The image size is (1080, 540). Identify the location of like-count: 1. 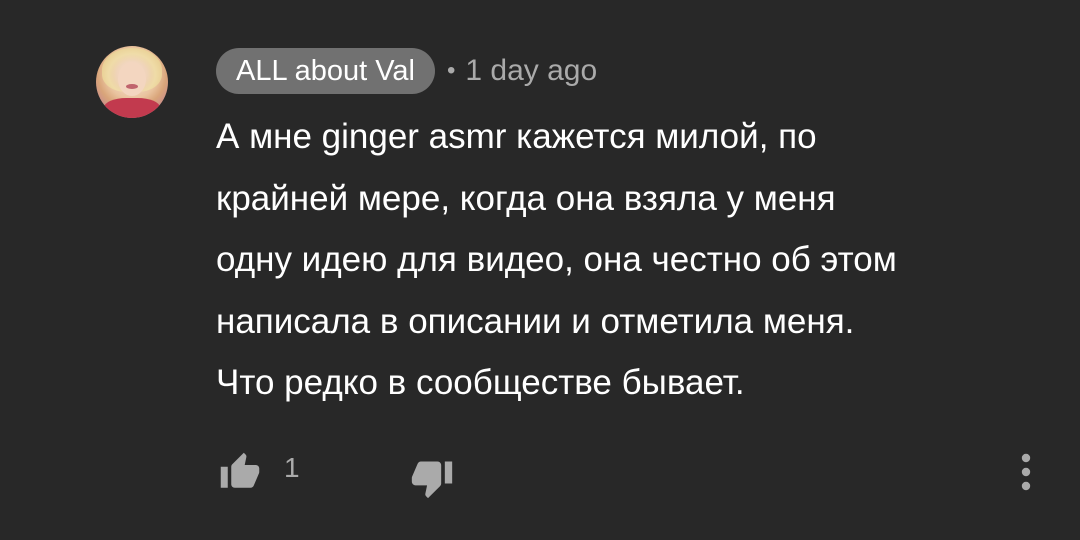
(292, 467).